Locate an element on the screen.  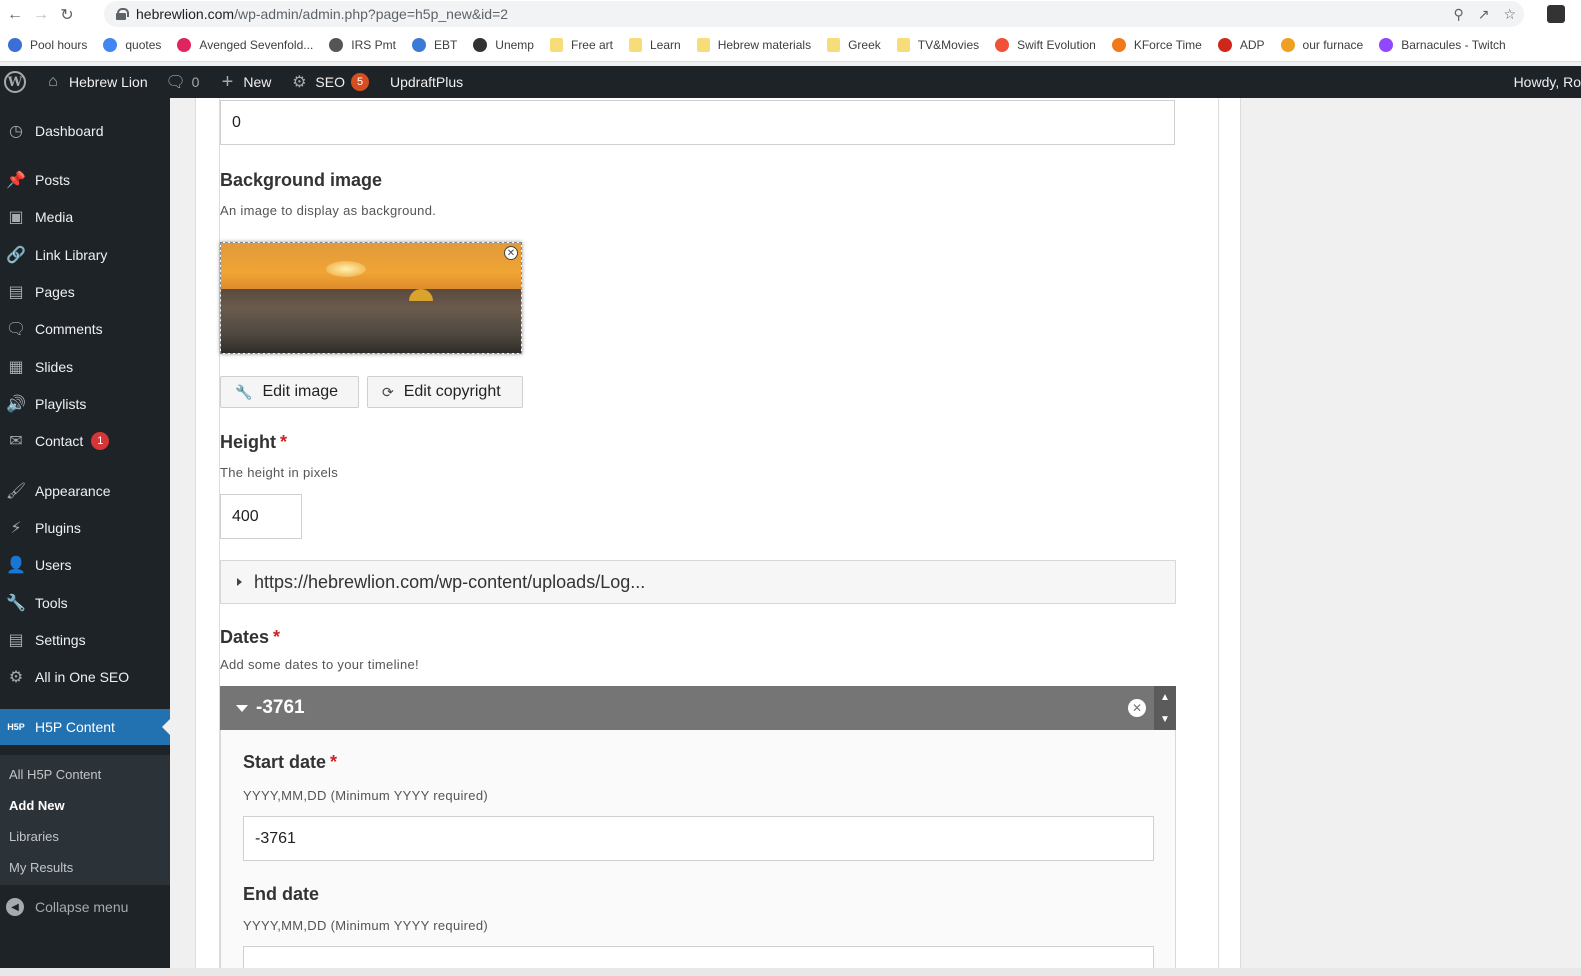
sidebar-item-label: Appearance is located at coordinates (73, 491).